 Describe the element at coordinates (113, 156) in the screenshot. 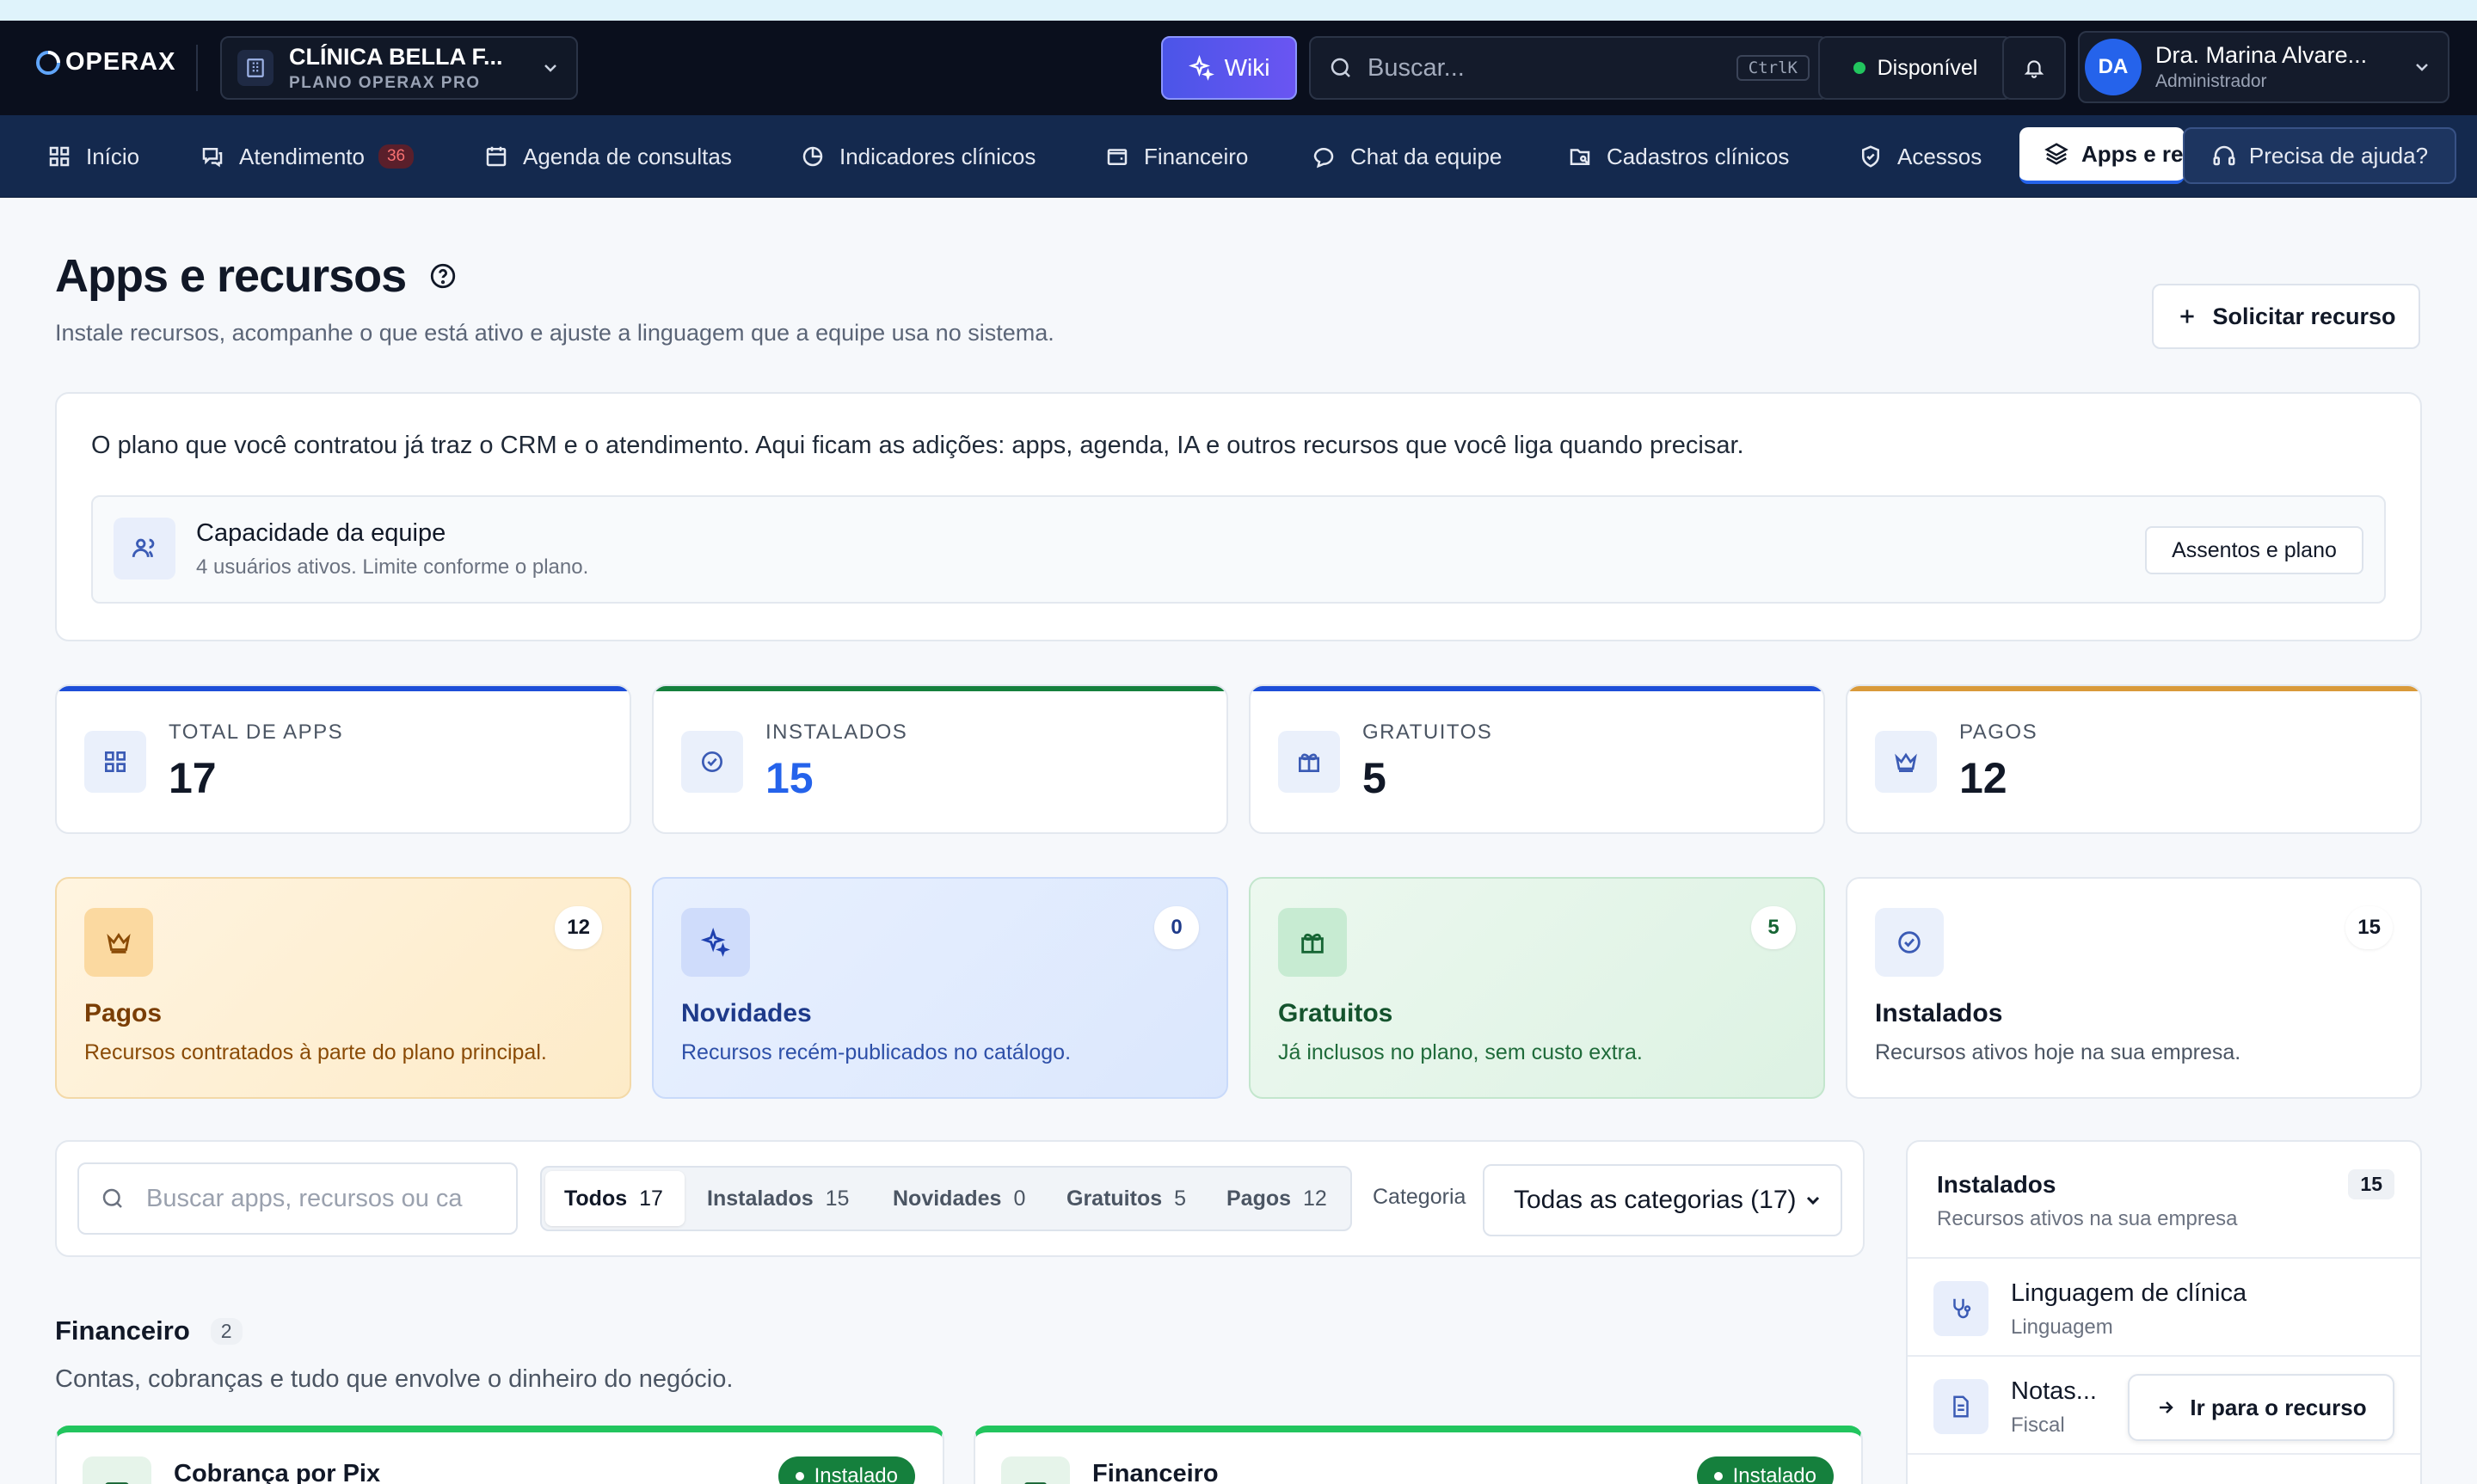

I see `nav-label: Início` at that location.